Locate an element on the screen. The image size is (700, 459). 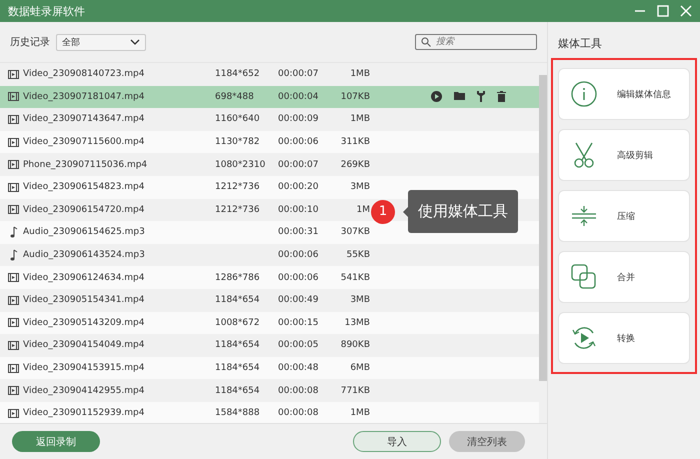
duration: 00:00:10 is located at coordinates (299, 209).